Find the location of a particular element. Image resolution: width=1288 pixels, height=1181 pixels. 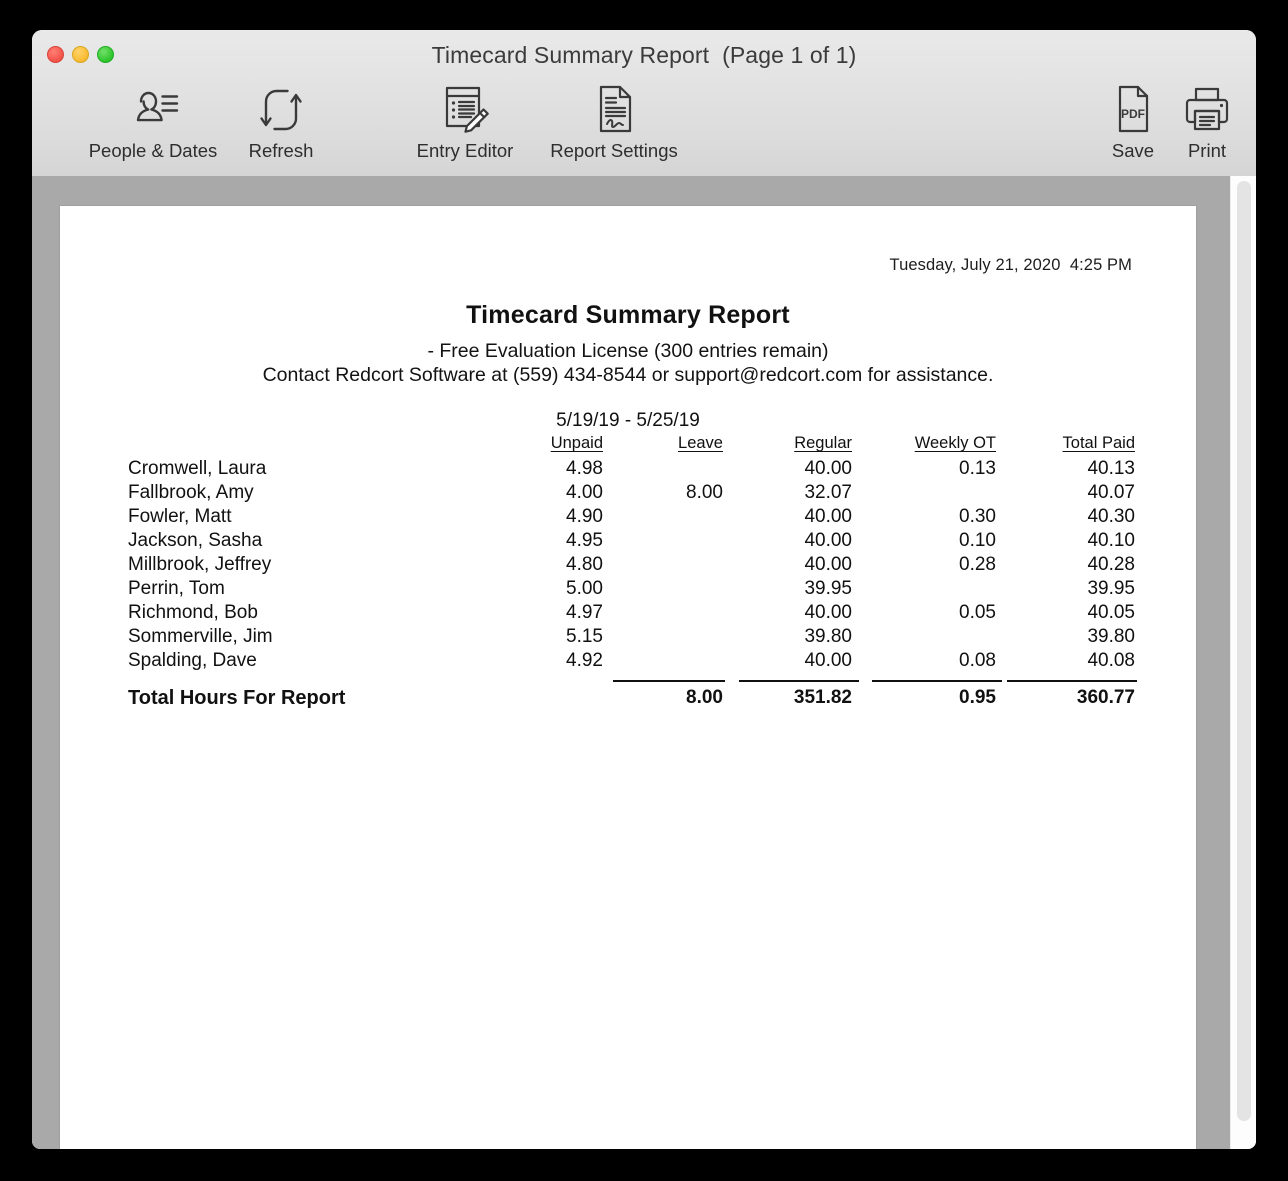

document-pencil-icon is located at coordinates (465, 110).